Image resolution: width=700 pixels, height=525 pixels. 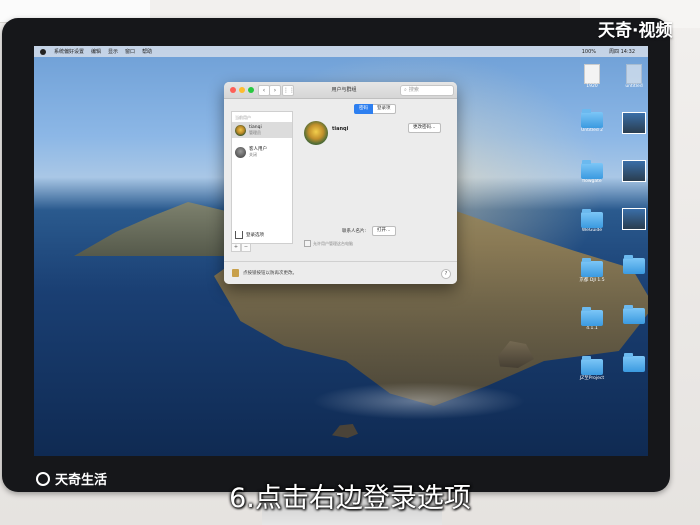 I want to click on show-all-grid-icon: ⋮⋮, so click(x=288, y=90).